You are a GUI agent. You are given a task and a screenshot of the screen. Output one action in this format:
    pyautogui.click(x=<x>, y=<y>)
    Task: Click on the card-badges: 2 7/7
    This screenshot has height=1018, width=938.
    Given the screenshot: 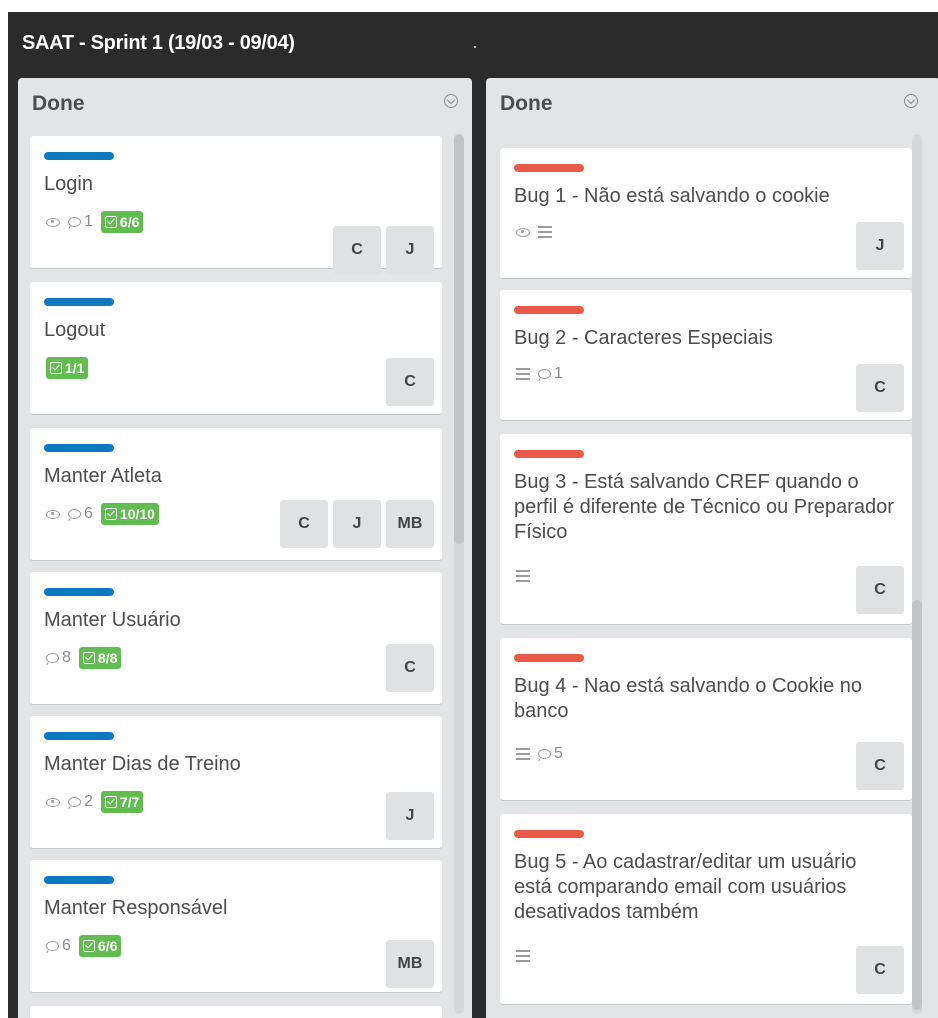 What is the action you would take?
    pyautogui.click(x=95, y=802)
    